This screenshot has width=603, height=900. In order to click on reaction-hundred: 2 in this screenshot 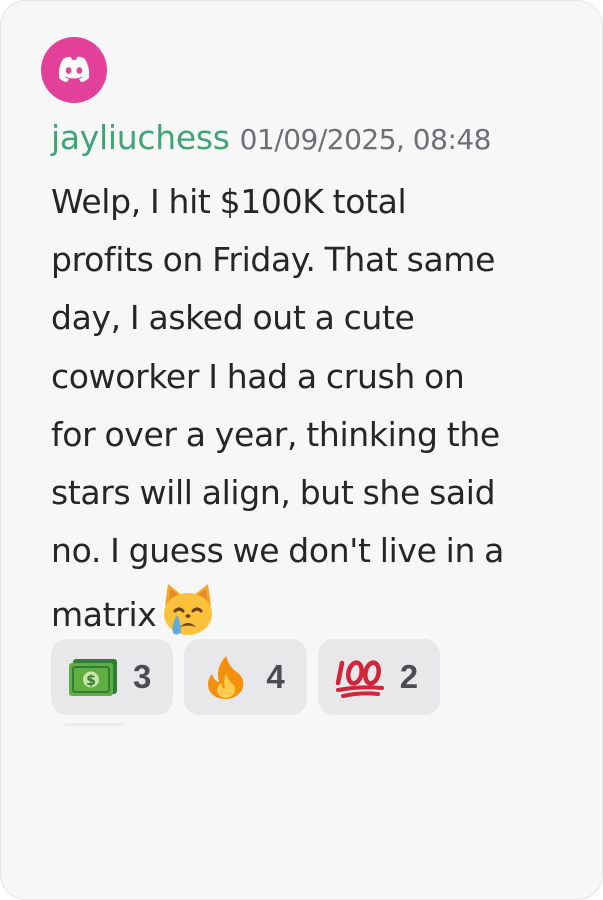, I will do `click(379, 677)`.